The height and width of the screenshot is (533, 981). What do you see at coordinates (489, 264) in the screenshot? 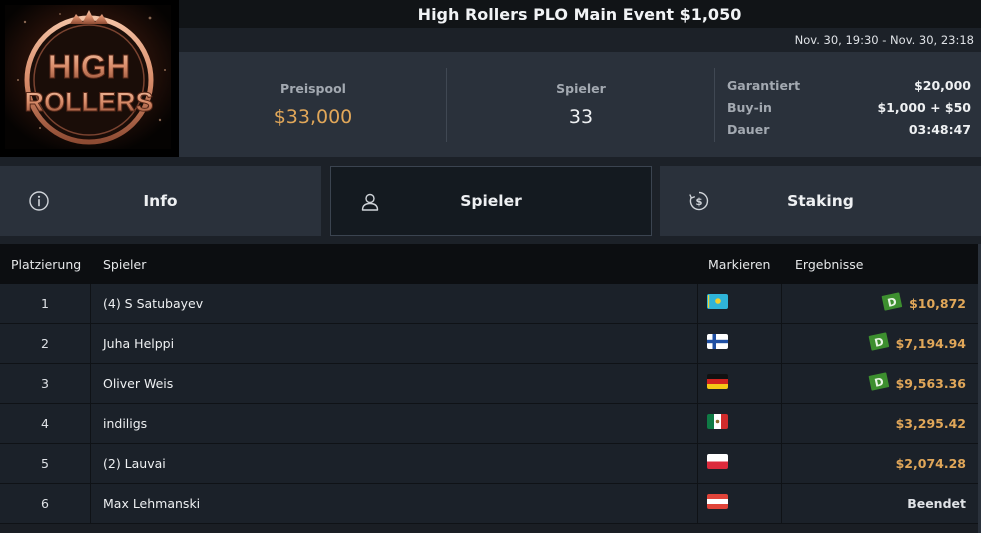
I see `table-header: Platzierung Spieler Markieren Ergebnisse` at bounding box center [489, 264].